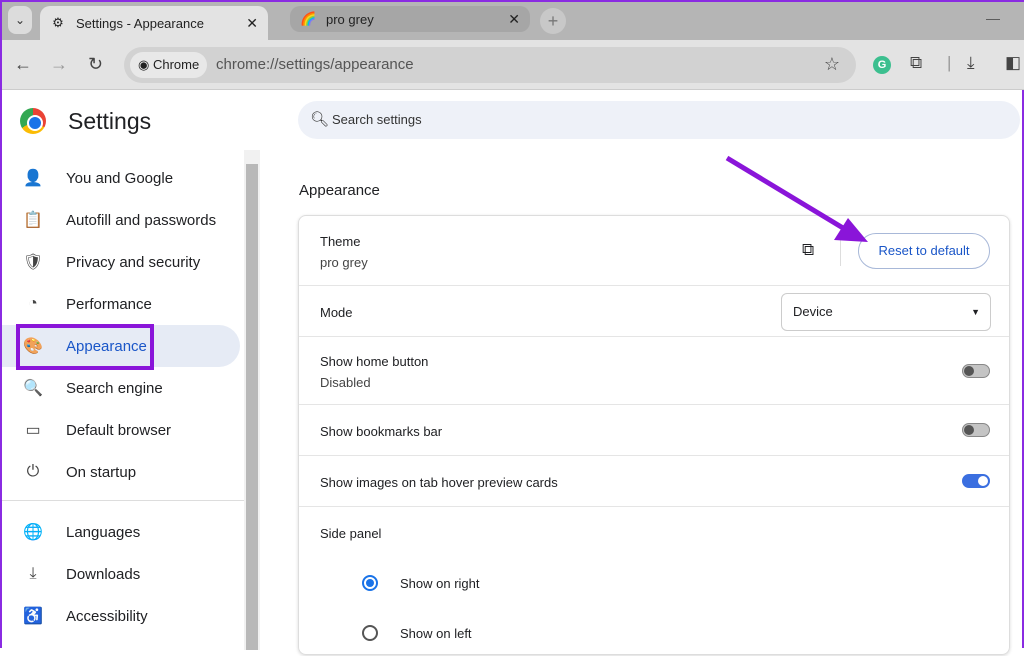  I want to click on new-tab-button: +, so click(553, 21).